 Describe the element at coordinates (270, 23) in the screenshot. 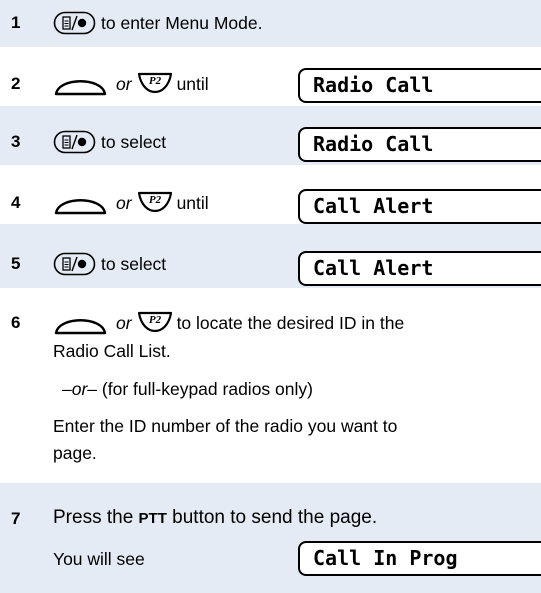

I see `step-1: 1 to enter Menu Mode.` at that location.